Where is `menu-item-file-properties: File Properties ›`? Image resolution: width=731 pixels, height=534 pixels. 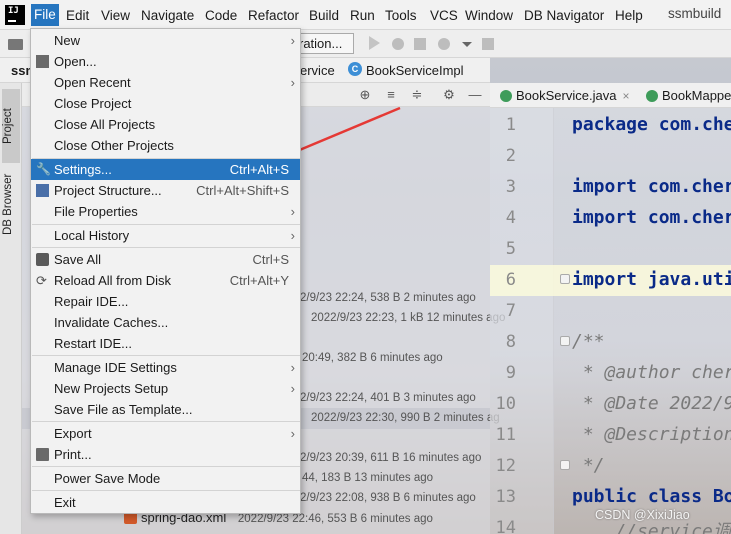 menu-item-file-properties: File Properties › is located at coordinates (165, 211).